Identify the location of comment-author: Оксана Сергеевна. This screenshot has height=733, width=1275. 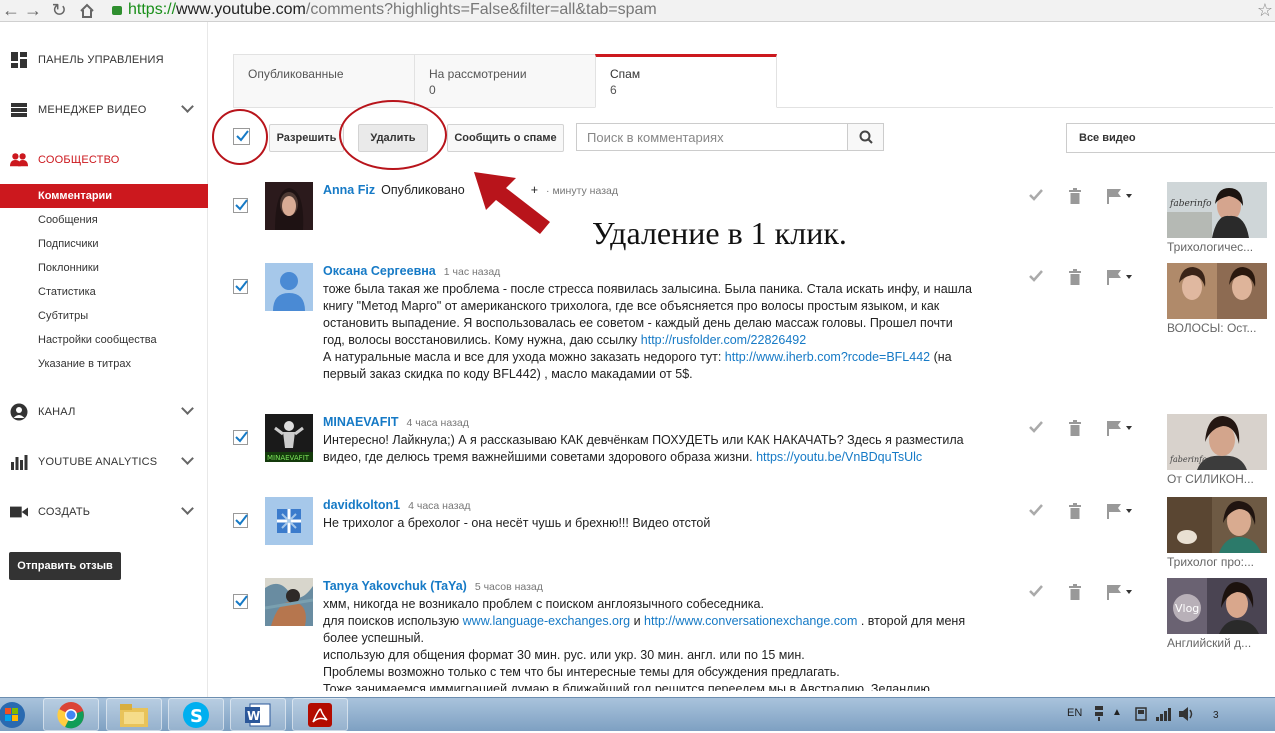
(379, 271).